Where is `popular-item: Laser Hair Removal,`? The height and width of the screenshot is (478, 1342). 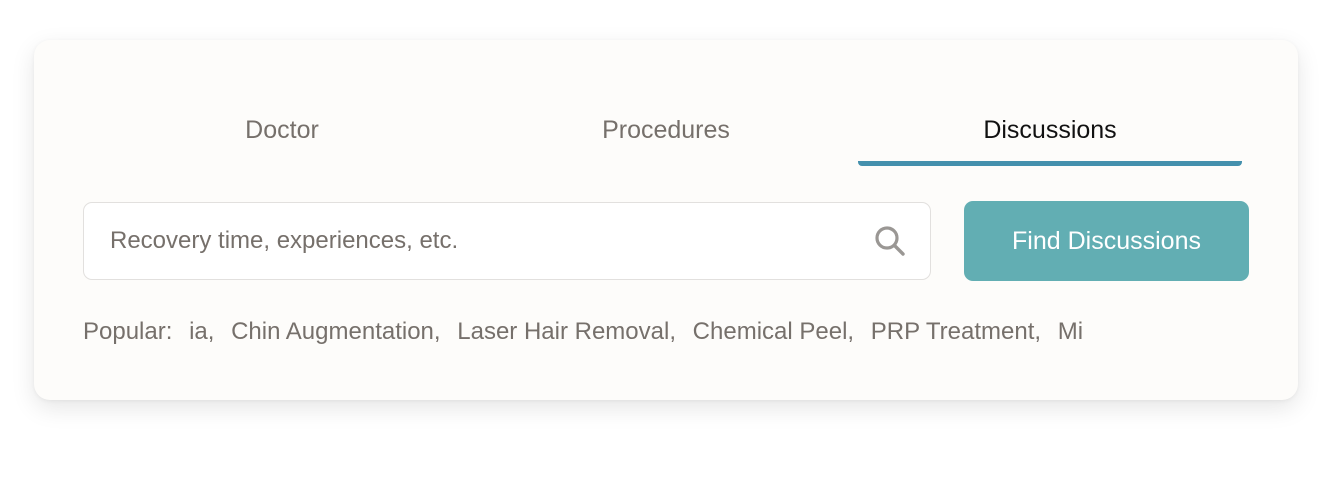 popular-item: Laser Hair Removal, is located at coordinates (566, 332).